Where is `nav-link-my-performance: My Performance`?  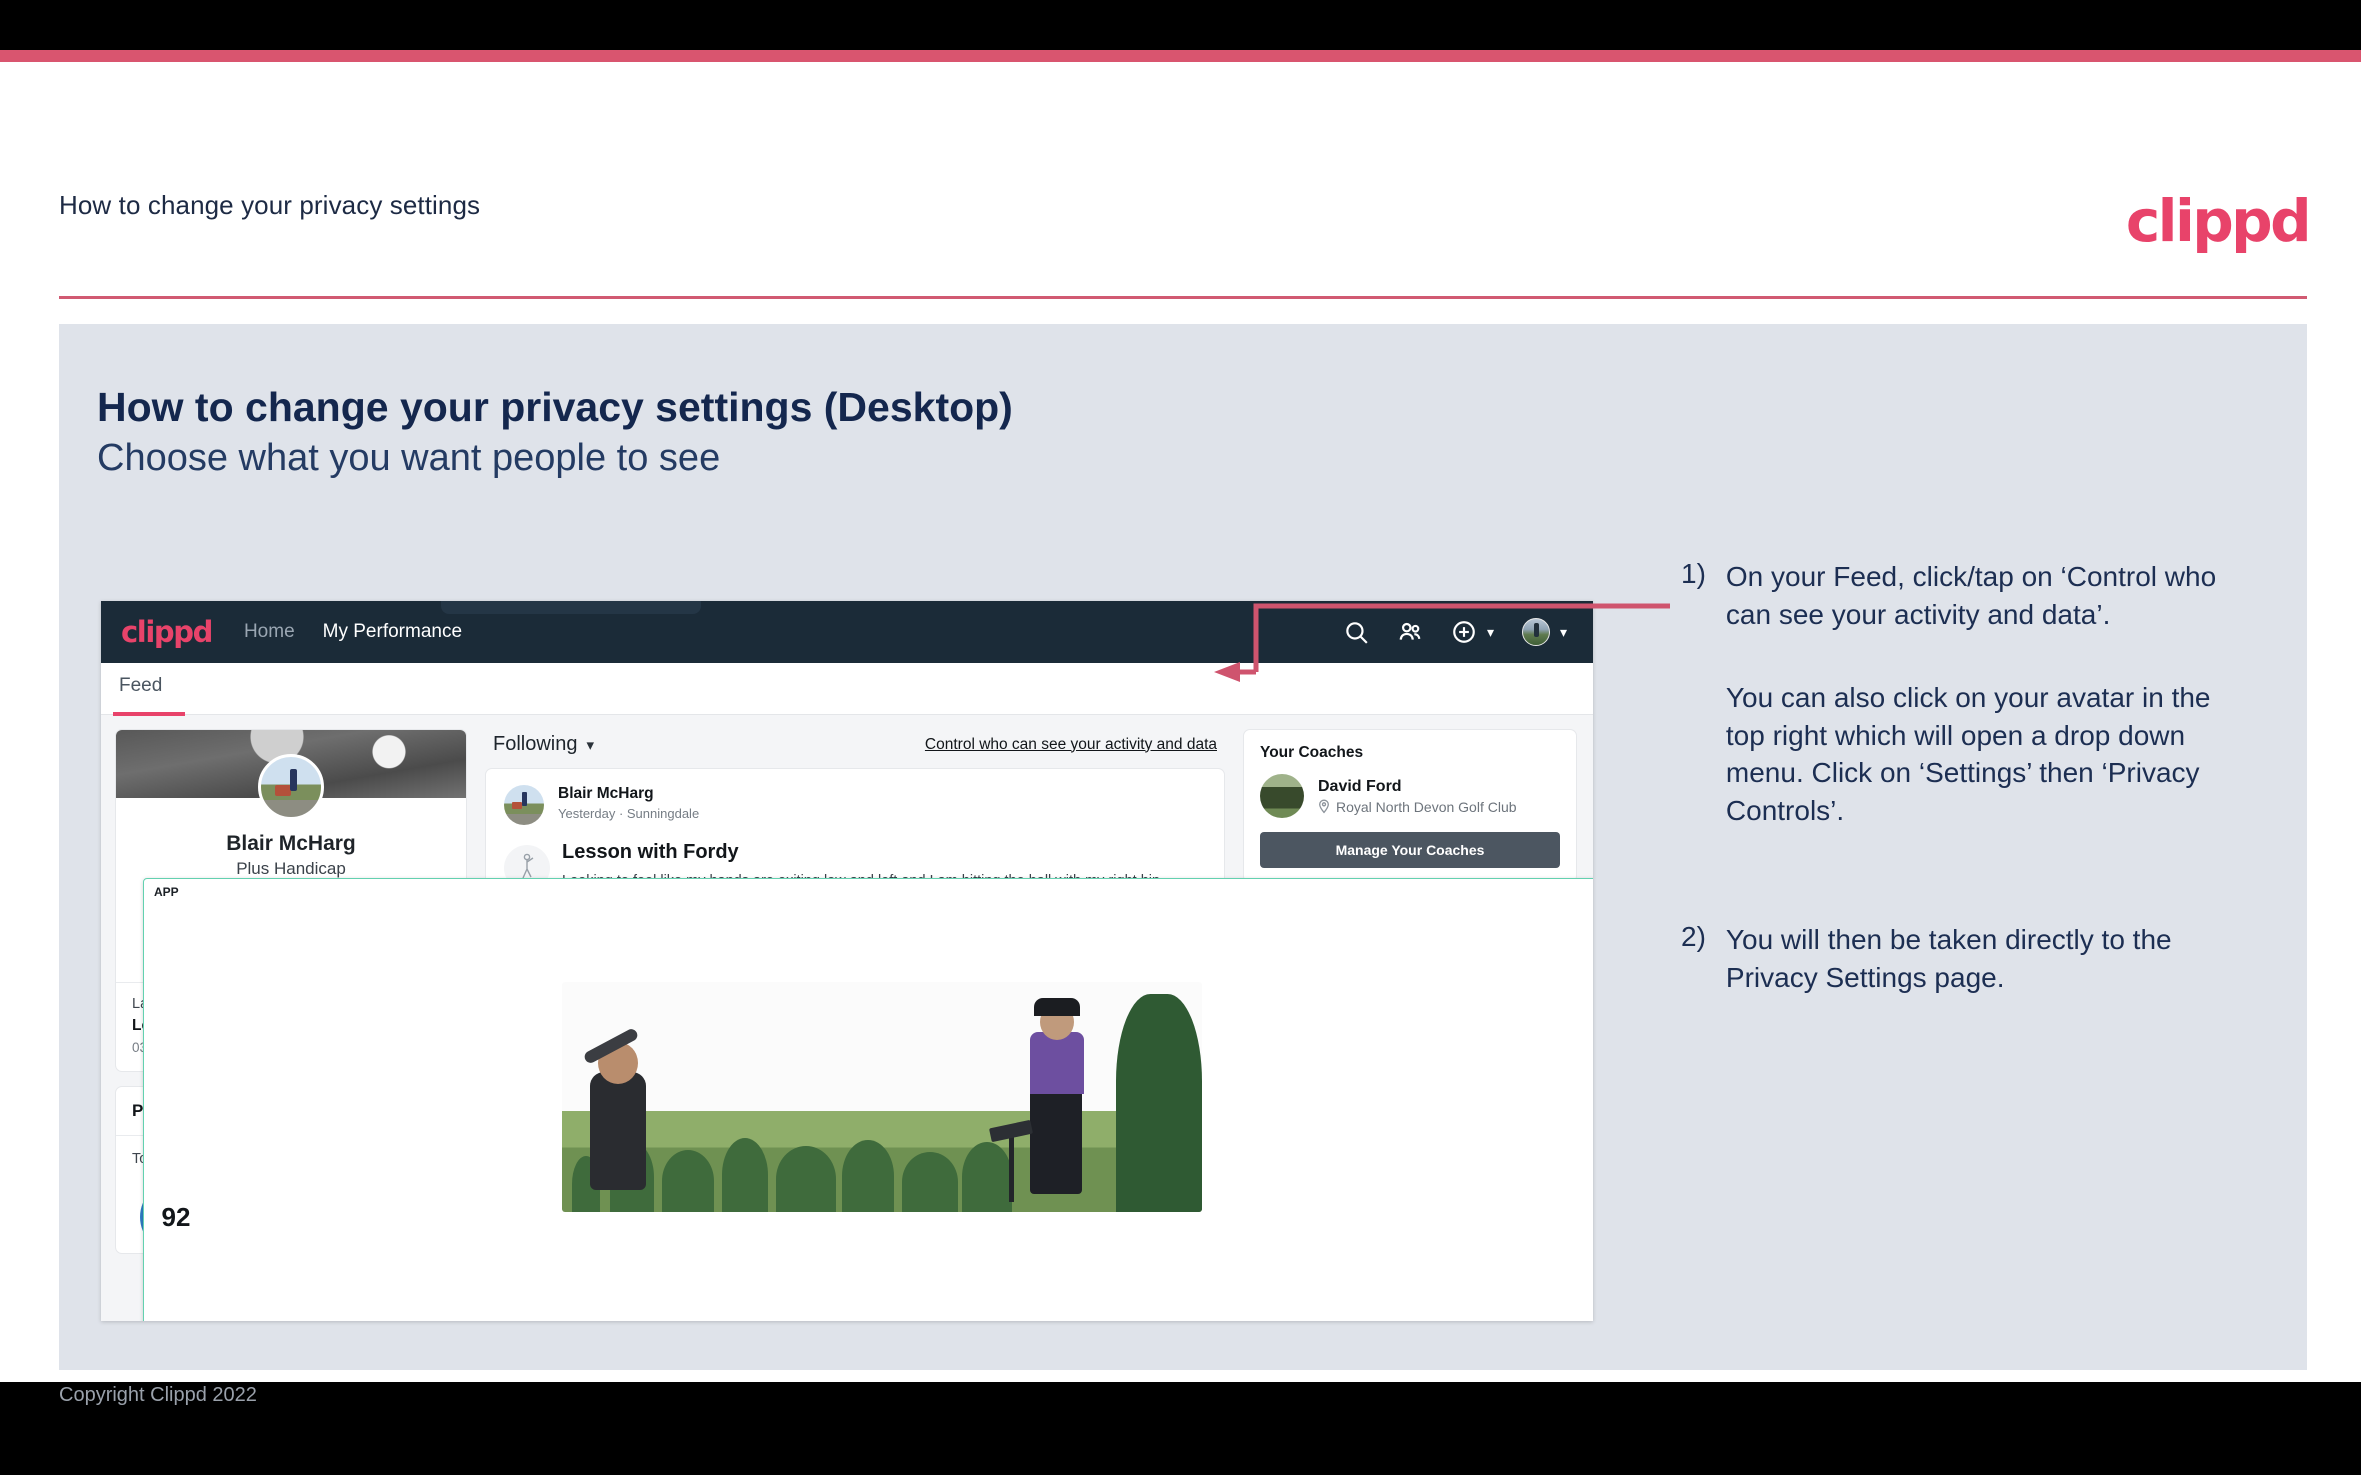
nav-link-my-performance: My Performance is located at coordinates (392, 632).